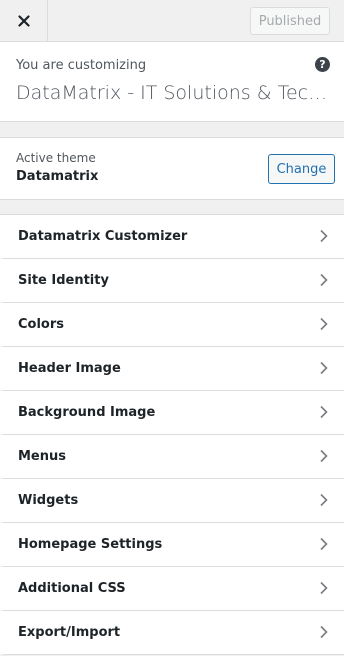 This screenshot has height=656, width=344. I want to click on panel-header-image: Header Image, so click(172, 369).